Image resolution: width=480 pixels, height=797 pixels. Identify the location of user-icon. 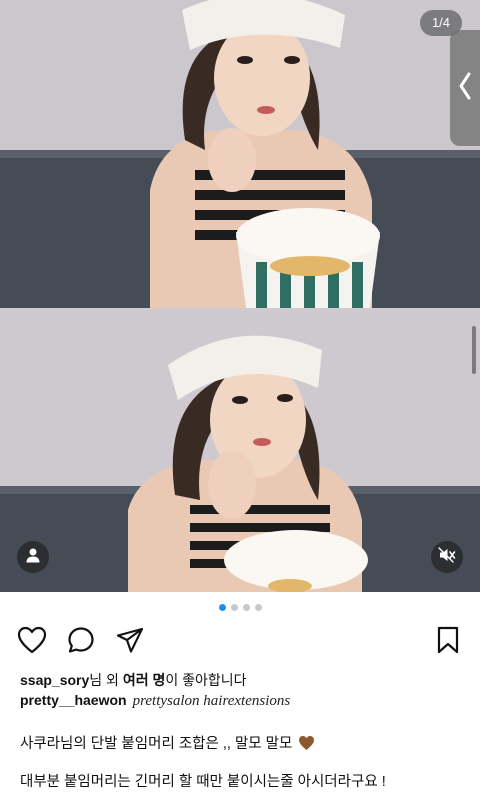
(33, 557).